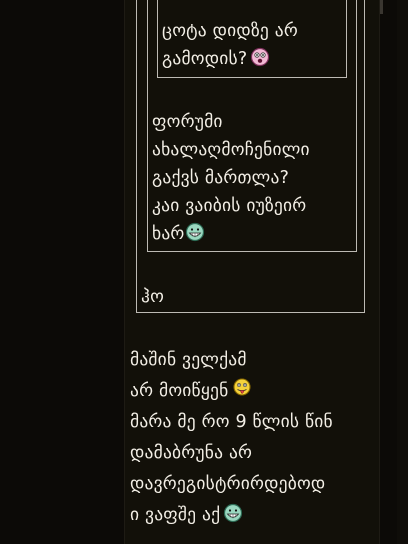 The image size is (408, 544). Describe the element at coordinates (188, 360) in the screenshot. I see `reply-line-1: მაშინ ველქამ` at that location.